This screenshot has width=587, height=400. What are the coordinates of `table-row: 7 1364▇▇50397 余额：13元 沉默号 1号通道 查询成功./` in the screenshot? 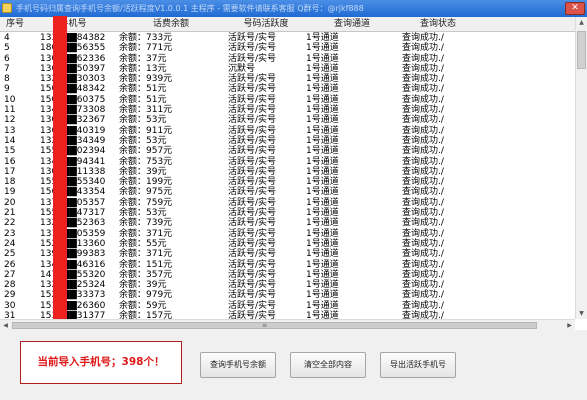 It's located at (287, 69).